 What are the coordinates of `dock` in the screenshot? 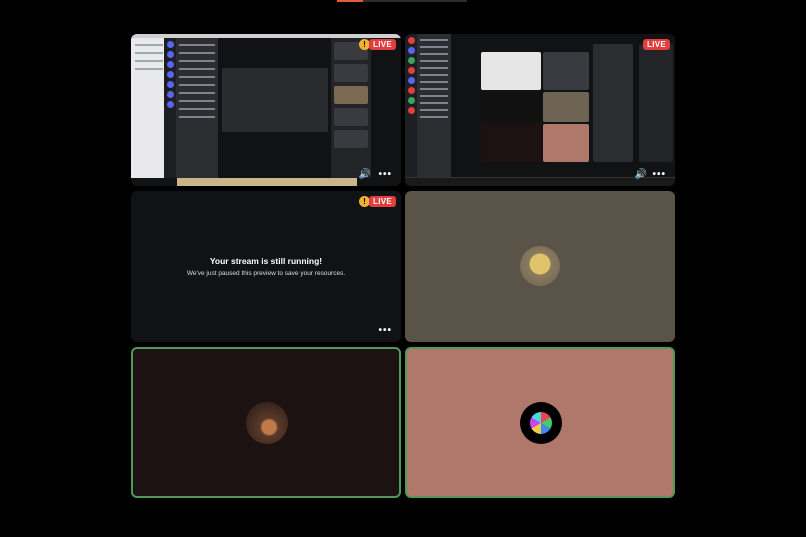 It's located at (267, 182).